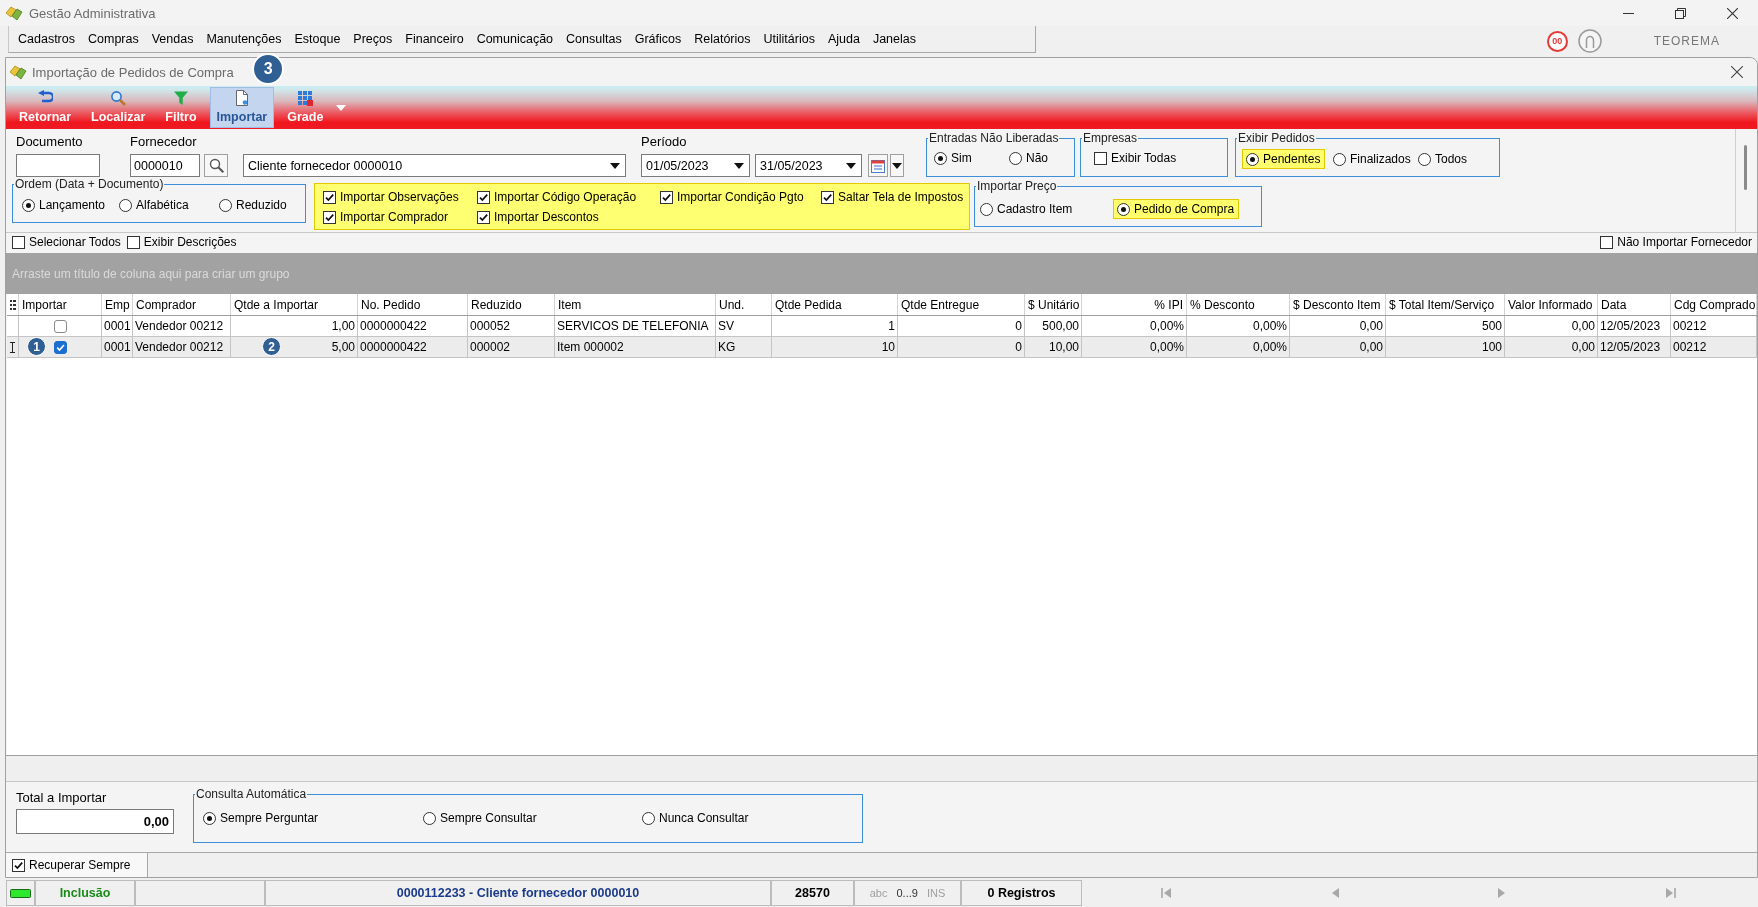  I want to click on radio-label: Sempre Consultar, so click(488, 818).